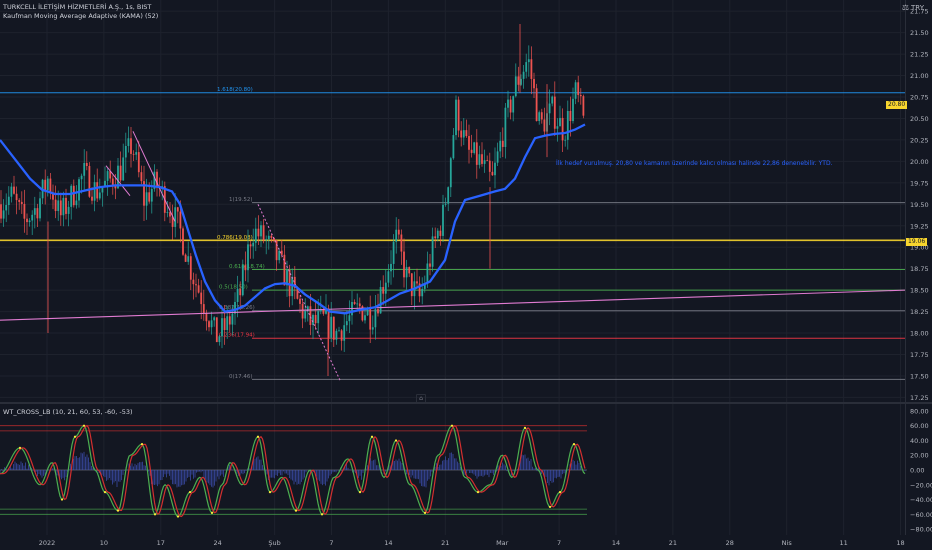 The image size is (932, 550). What do you see at coordinates (919, 33) in the screenshot?
I see `y-tick-label: 21.50` at bounding box center [919, 33].